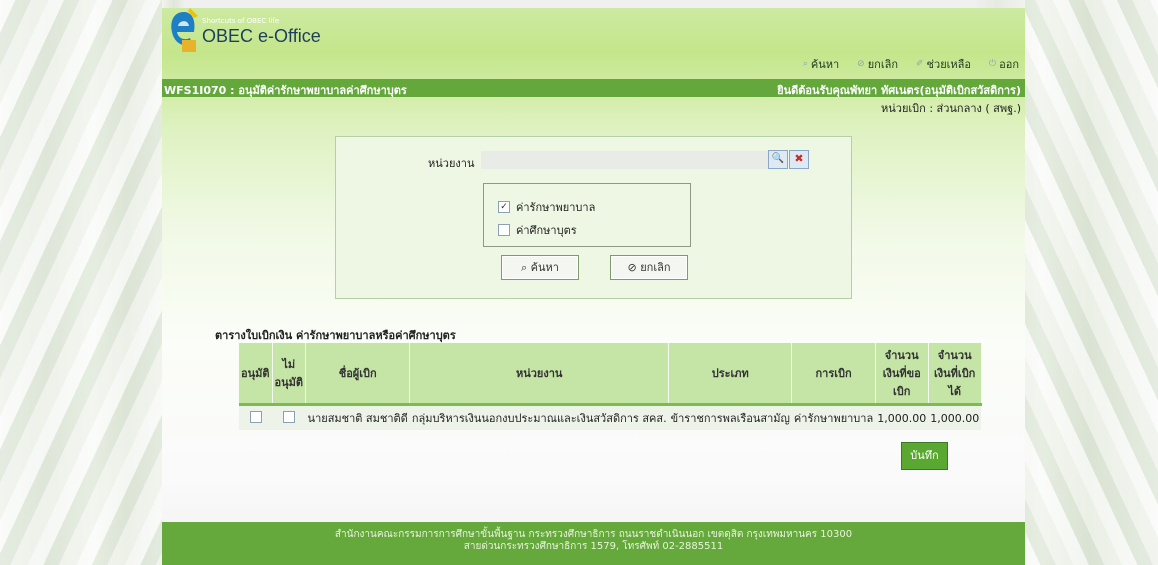 The image size is (1158, 565). What do you see at coordinates (833, 417) in the screenshot?
I see `claim-cell: ค่ารักษาพยาบาล` at bounding box center [833, 417].